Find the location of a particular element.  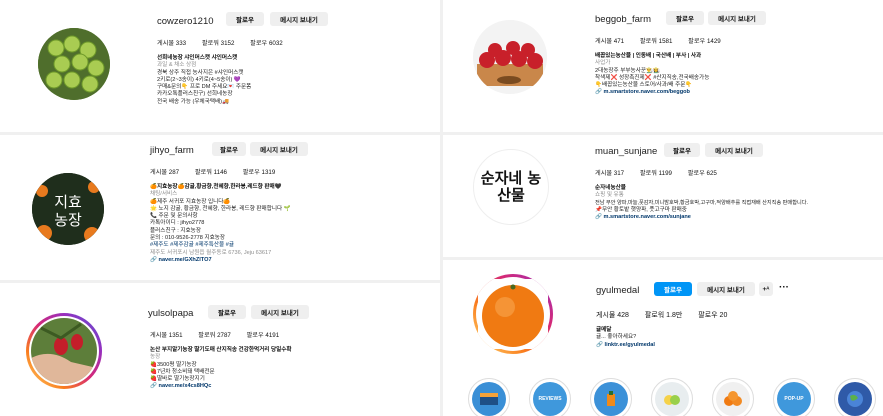

box-icon is located at coordinates (489, 399).